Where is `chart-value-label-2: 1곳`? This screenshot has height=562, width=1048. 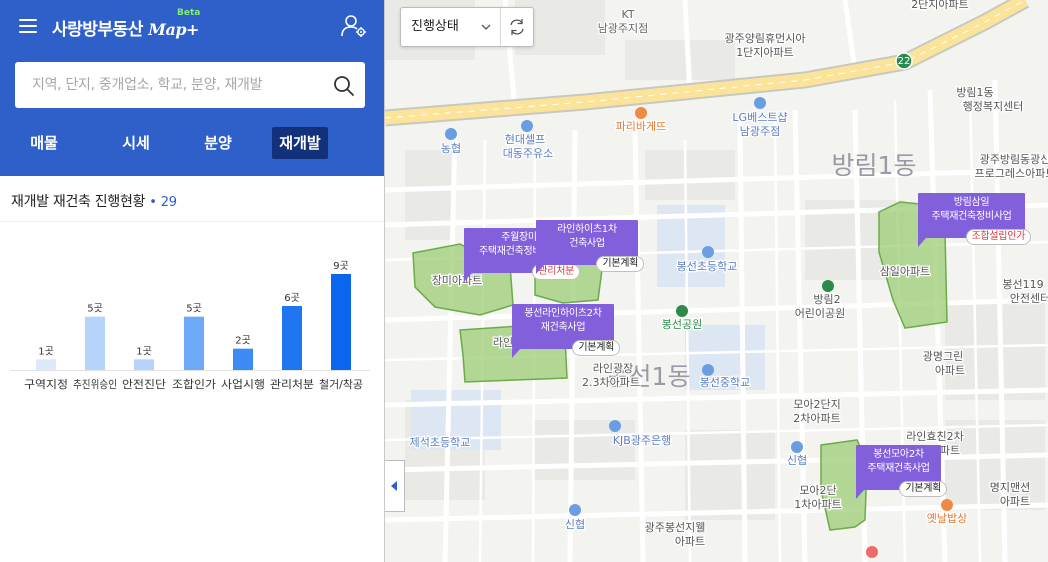
chart-value-label-2: 1곳 is located at coordinates (144, 351).